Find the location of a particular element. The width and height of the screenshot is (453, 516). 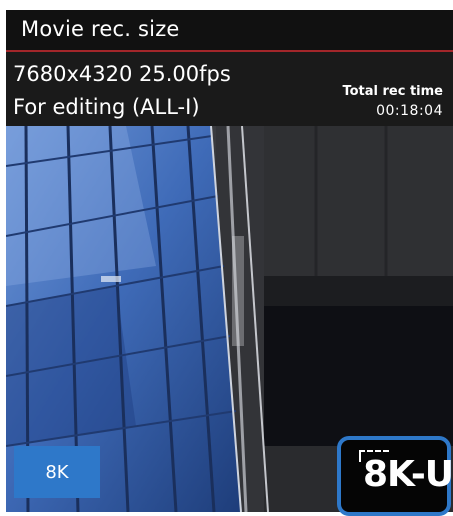

total-rec-time-value: 00:18:04 is located at coordinates (409, 111).